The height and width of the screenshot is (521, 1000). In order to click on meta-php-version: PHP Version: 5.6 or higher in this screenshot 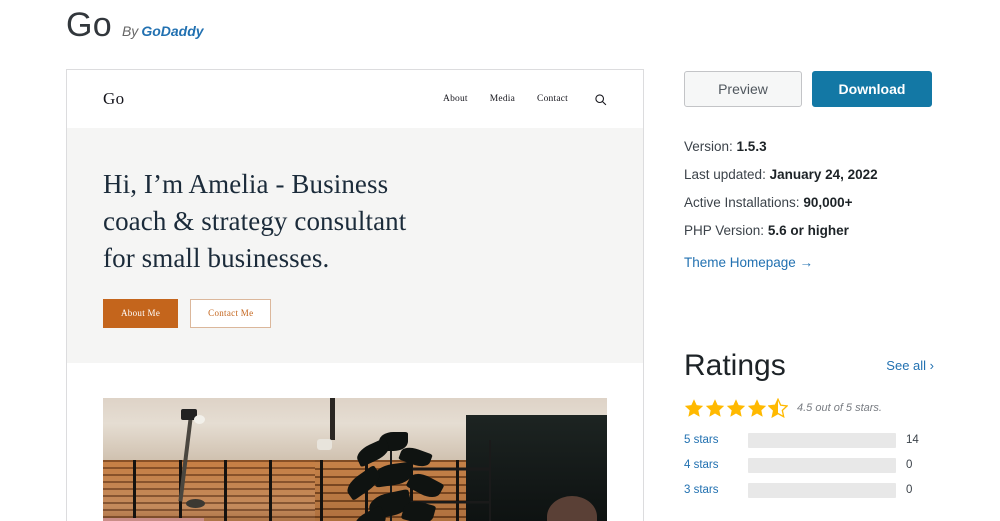, I will do `click(809, 231)`.